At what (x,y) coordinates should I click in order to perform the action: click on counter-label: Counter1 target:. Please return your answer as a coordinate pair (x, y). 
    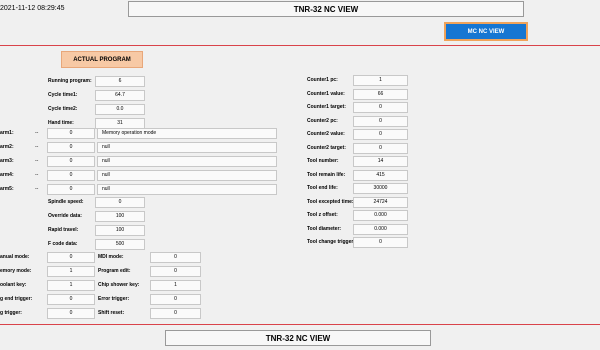
    Looking at the image, I should click on (326, 107).